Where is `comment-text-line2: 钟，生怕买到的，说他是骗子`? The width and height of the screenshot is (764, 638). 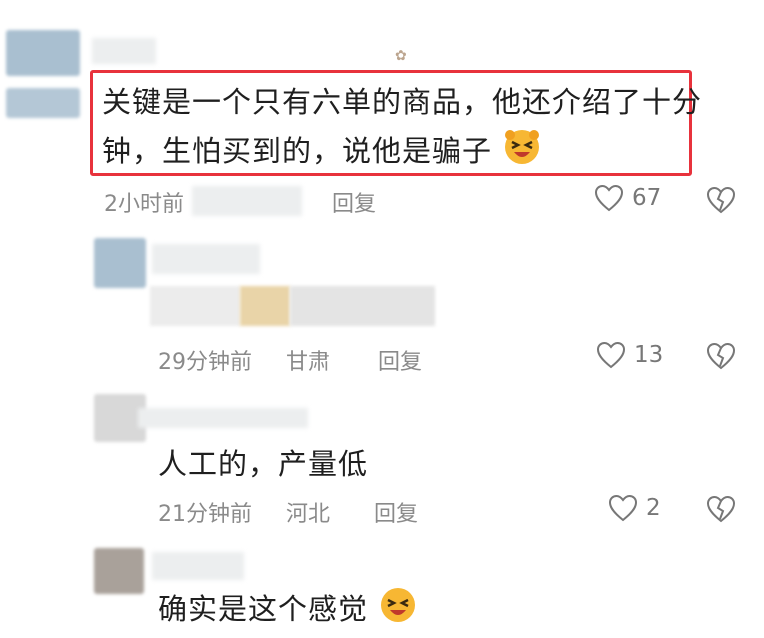
comment-text-line2: 钟，生怕买到的，说他是骗子 is located at coordinates (402, 153).